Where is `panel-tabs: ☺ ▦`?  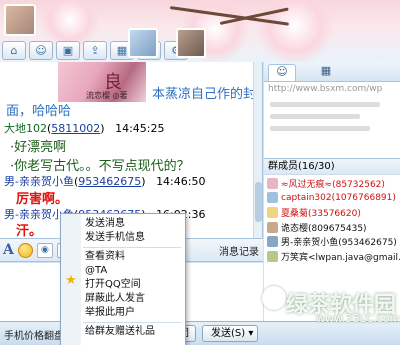 panel-tabs: ☺ ▦ is located at coordinates (332, 72).